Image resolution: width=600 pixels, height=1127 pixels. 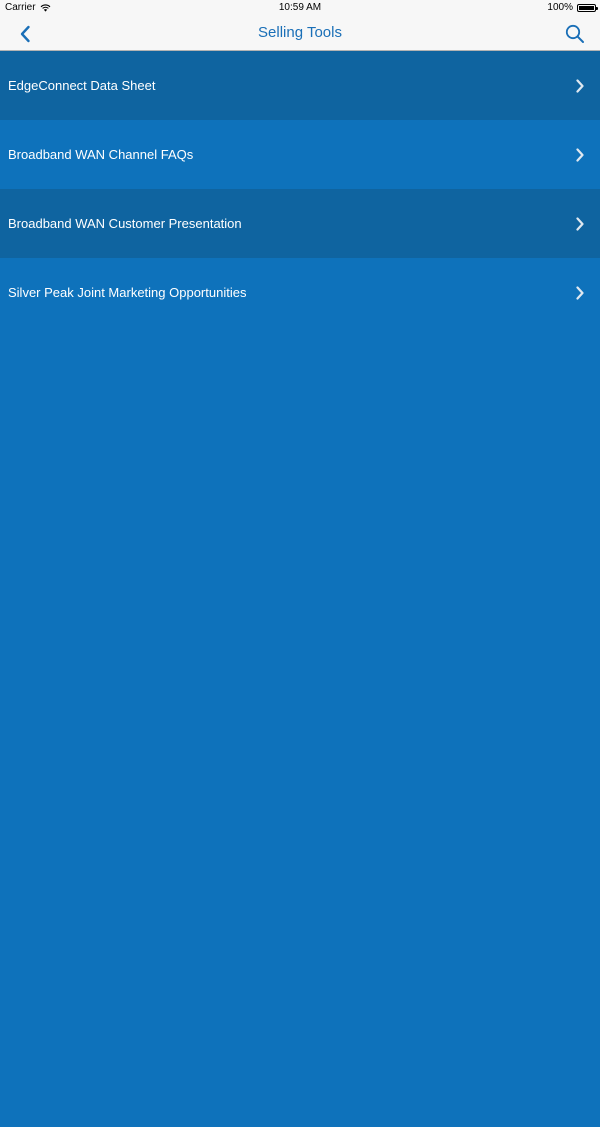 I want to click on list-item-broadband-wan-channel-faqs: Broadband WAN Channel FAQs, so click(x=300, y=154).